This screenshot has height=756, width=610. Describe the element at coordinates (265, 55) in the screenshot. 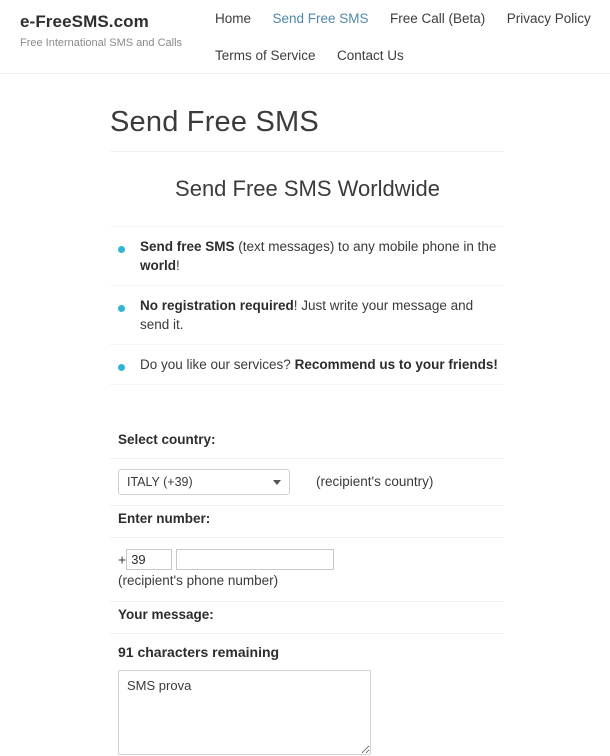

I see `nav-link-terms-of-service: Terms of Service` at that location.